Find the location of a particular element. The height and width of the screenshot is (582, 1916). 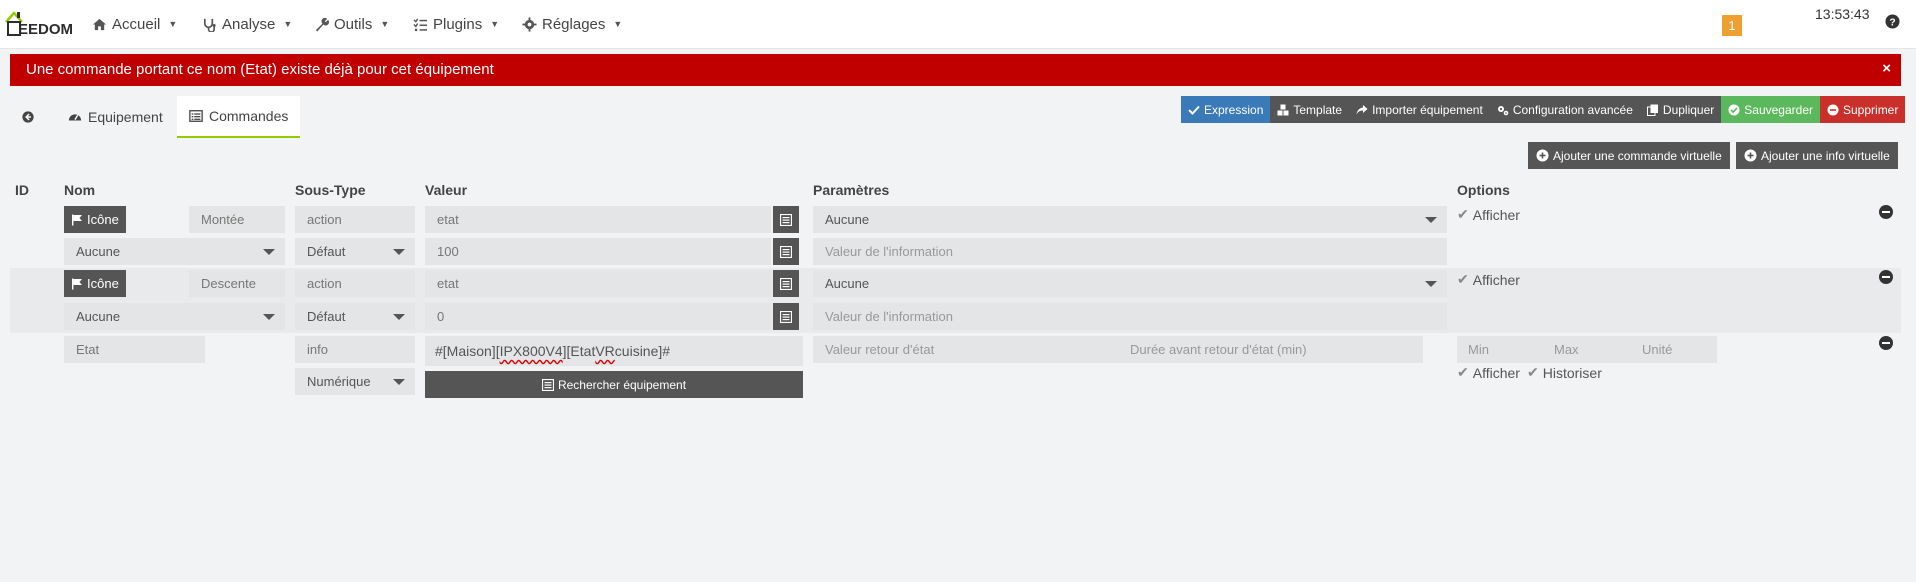

save-button: Sauvegarder is located at coordinates (1770, 109).